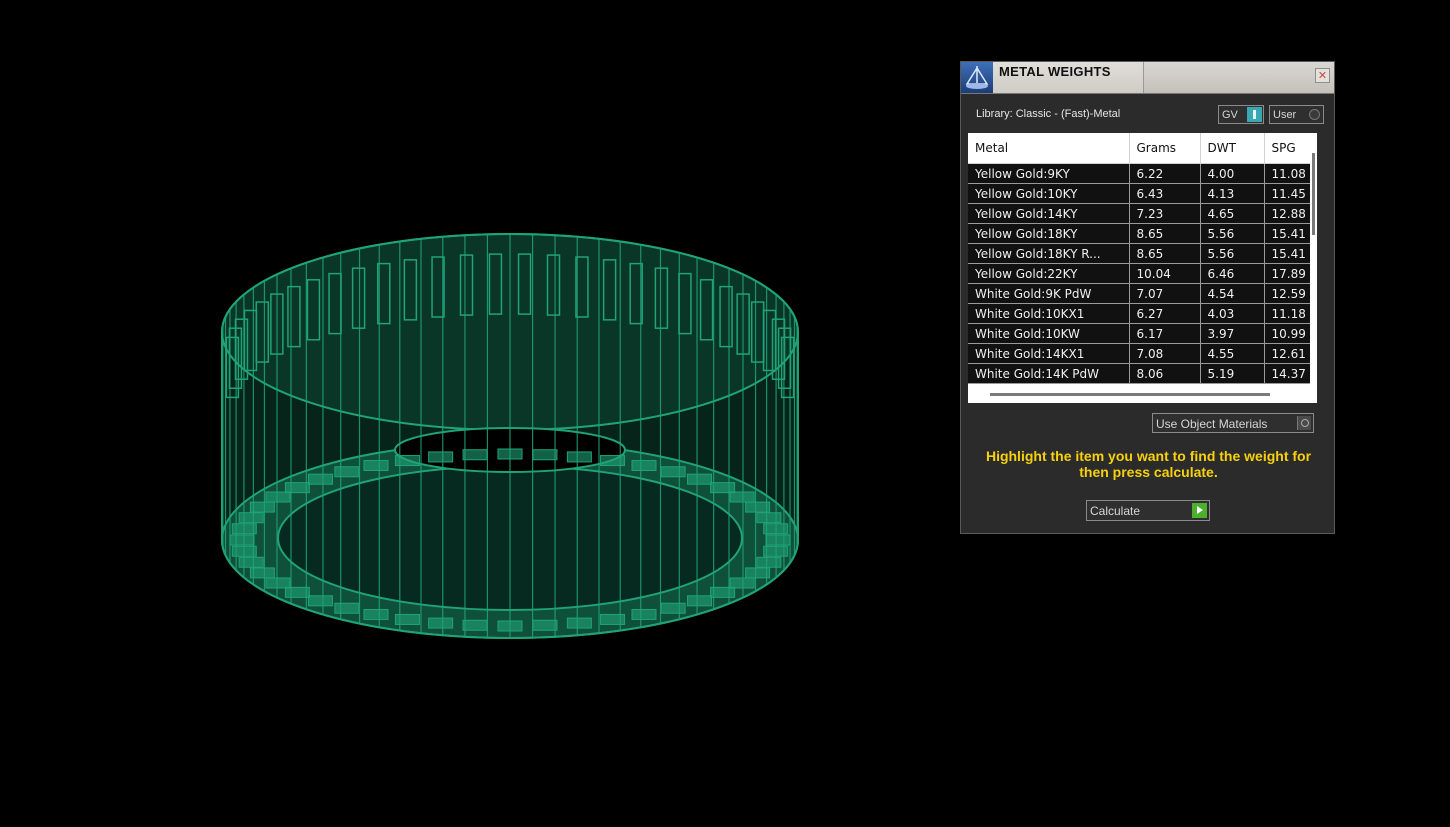  What do you see at coordinates (1232, 333) in the screenshot?
I see `cell-dwt: 3.97` at bounding box center [1232, 333].